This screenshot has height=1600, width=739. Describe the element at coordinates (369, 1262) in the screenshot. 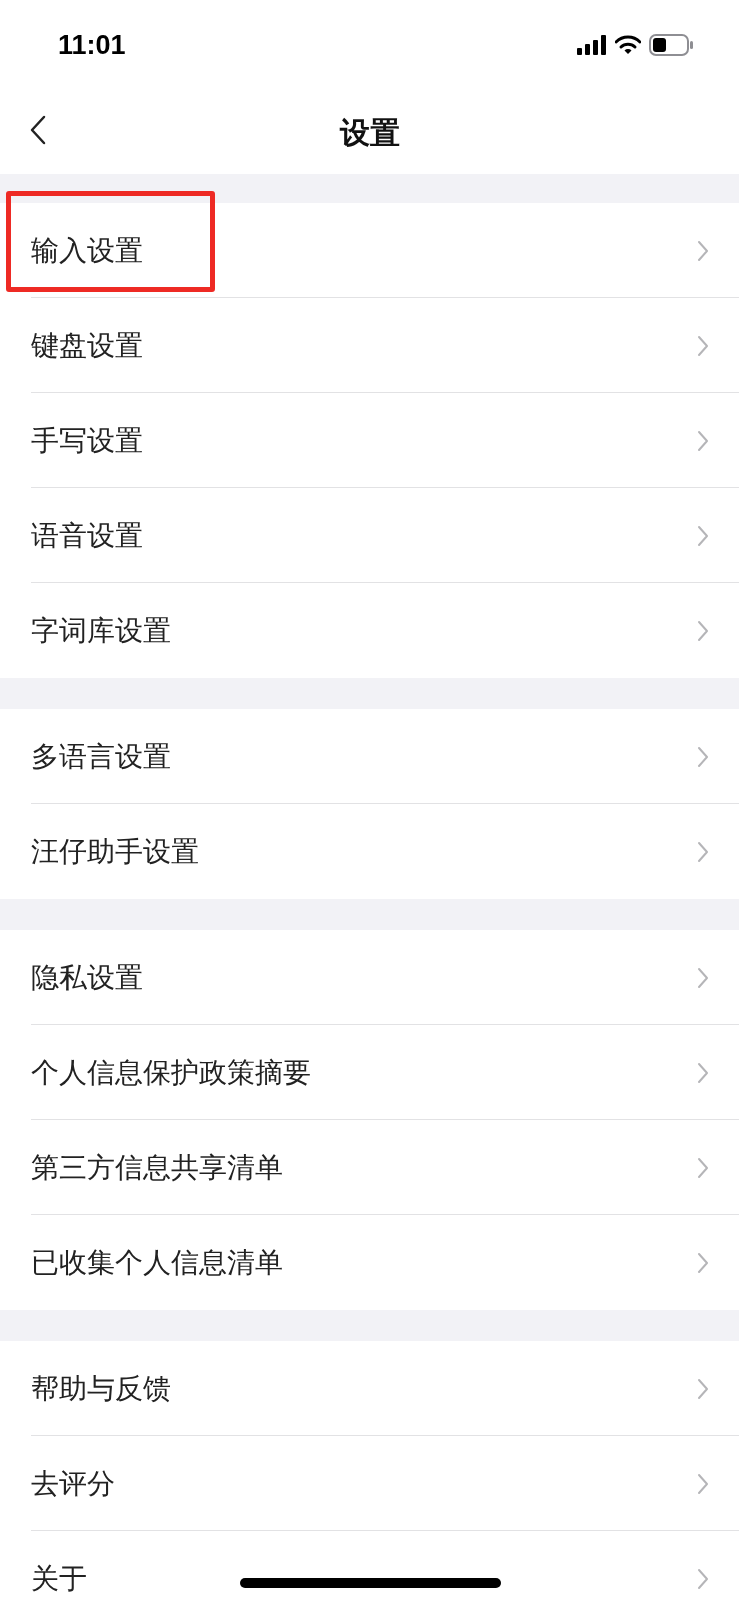

I see `settings-item: 已收集个人信息清单` at that location.